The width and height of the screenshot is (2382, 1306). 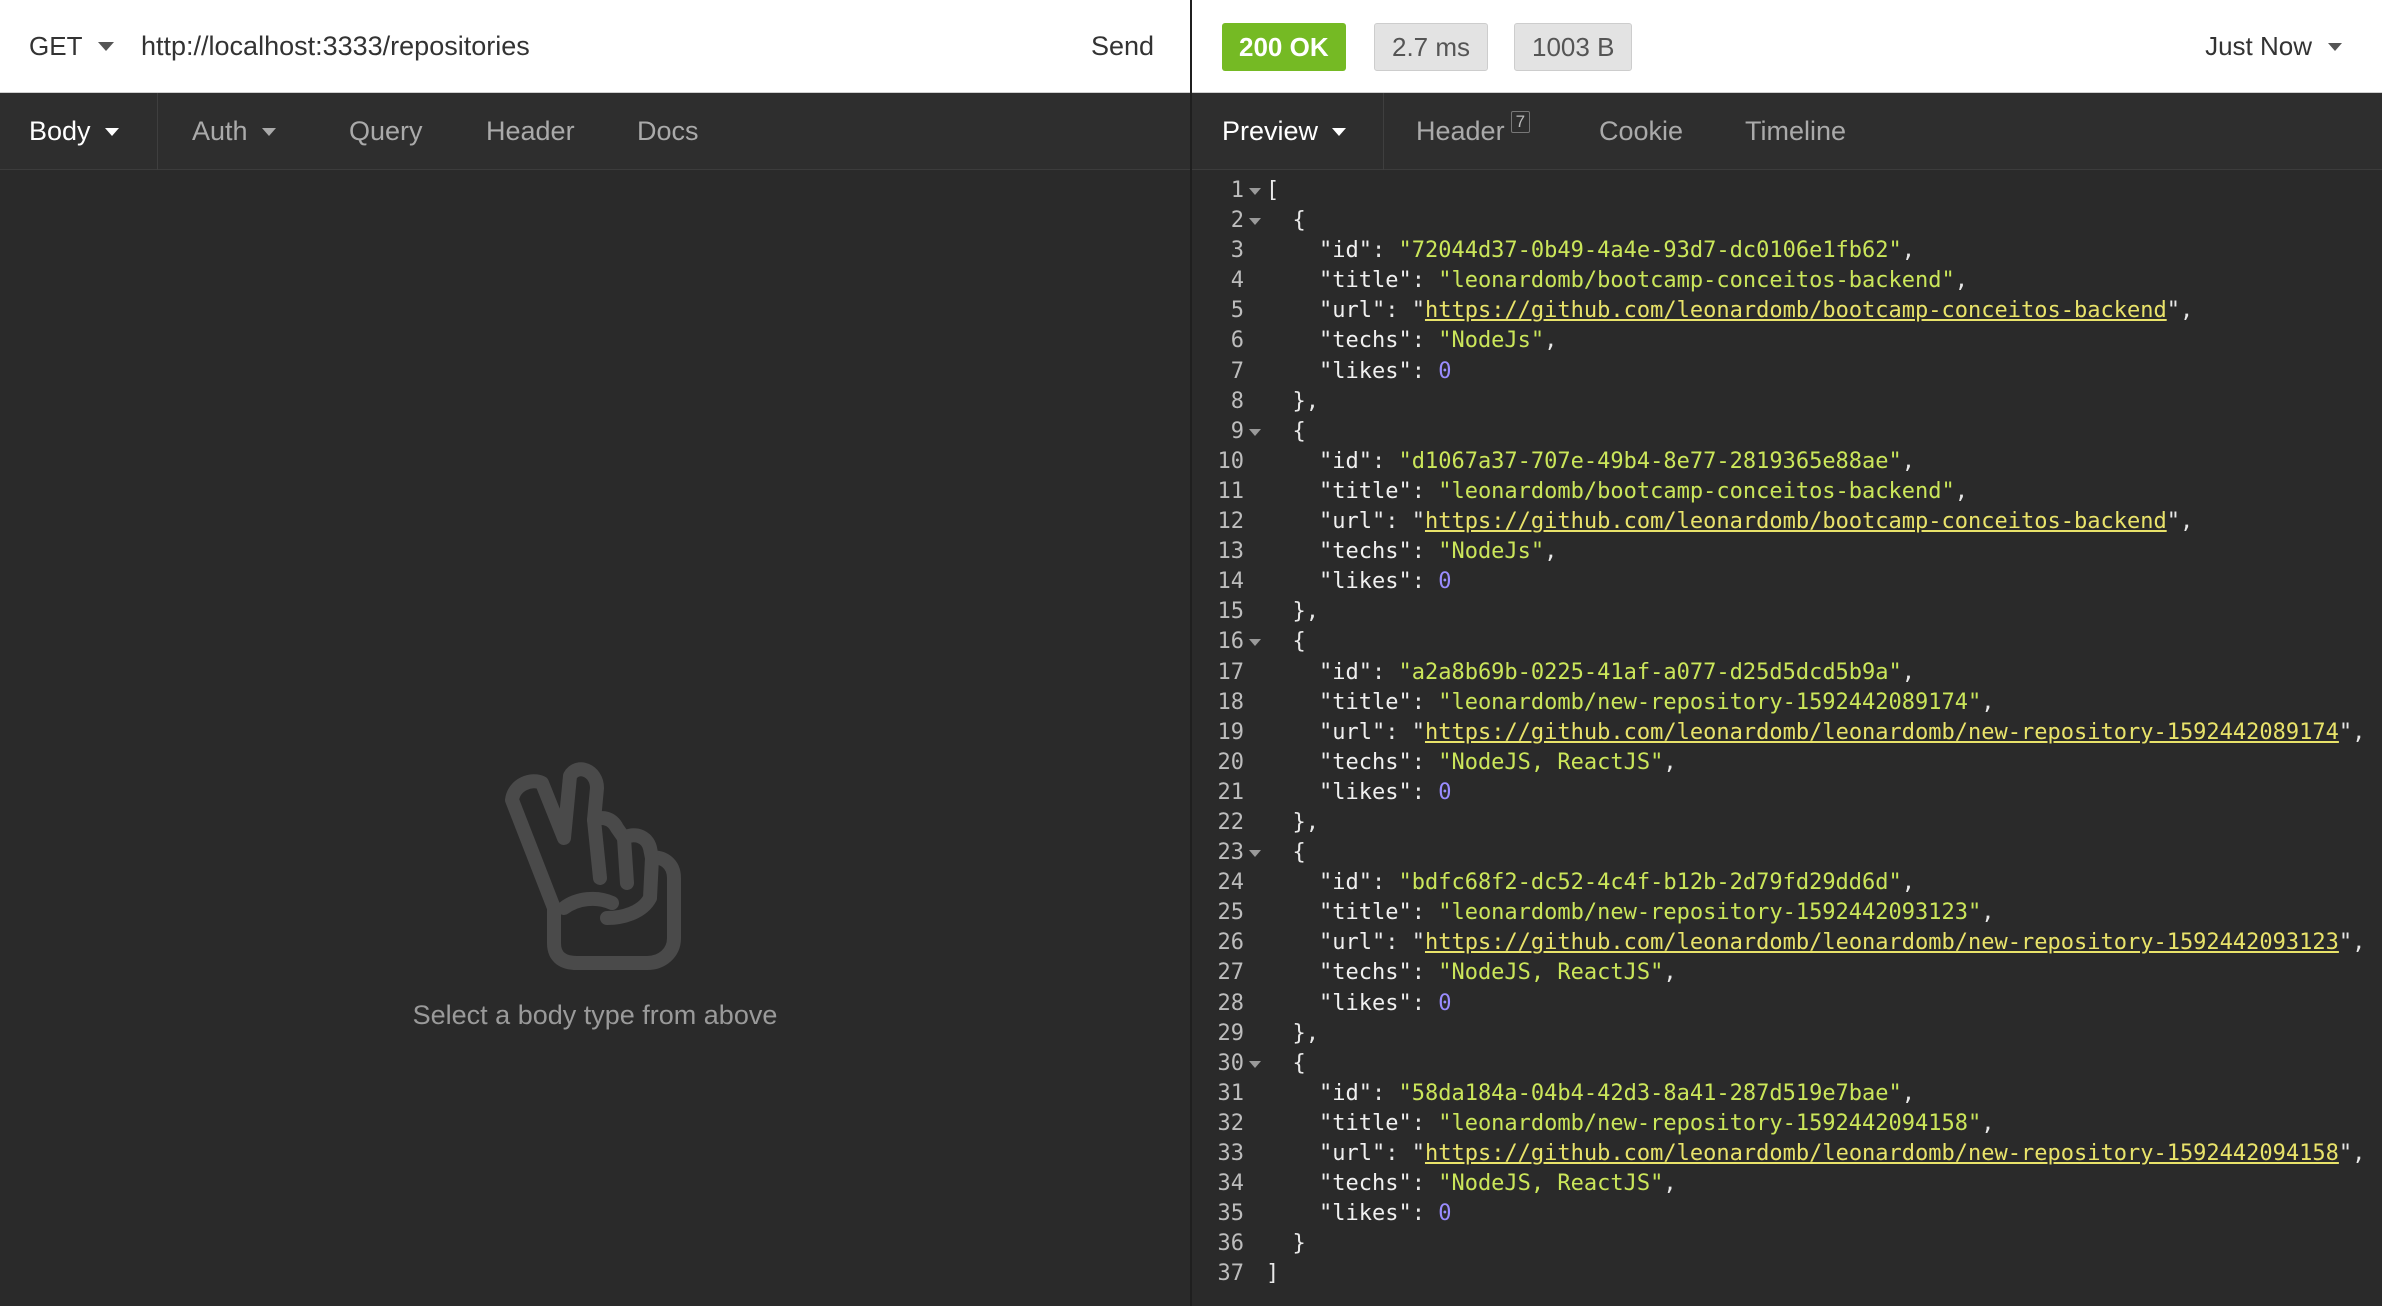 What do you see at coordinates (1231, 762) in the screenshot?
I see `line-number: 20` at bounding box center [1231, 762].